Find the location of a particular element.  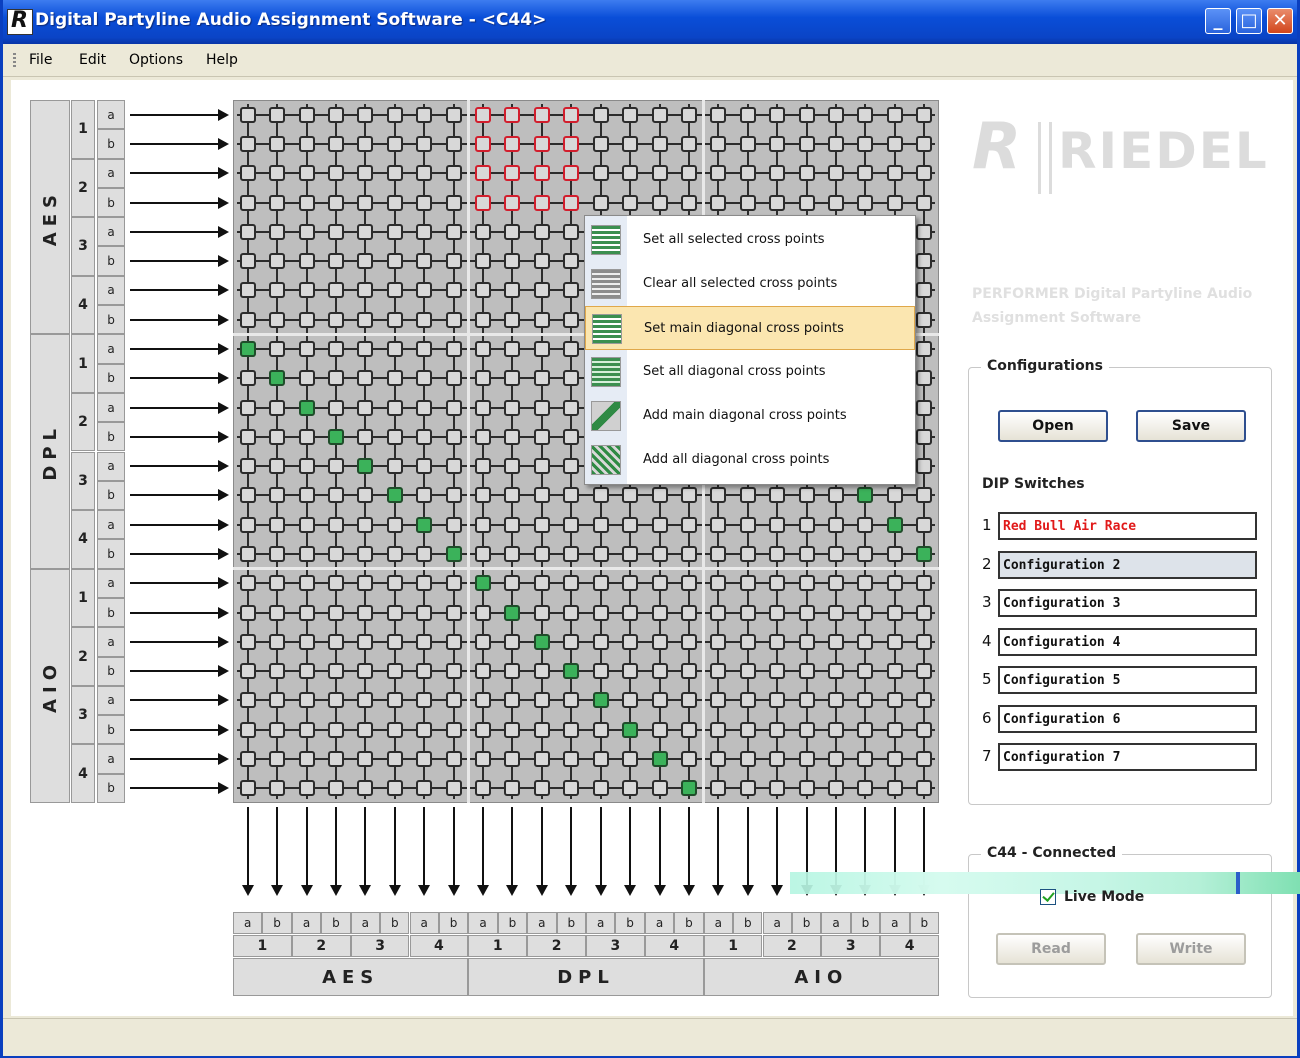

context-menu-item: Set all selected cross points is located at coordinates (750, 240).